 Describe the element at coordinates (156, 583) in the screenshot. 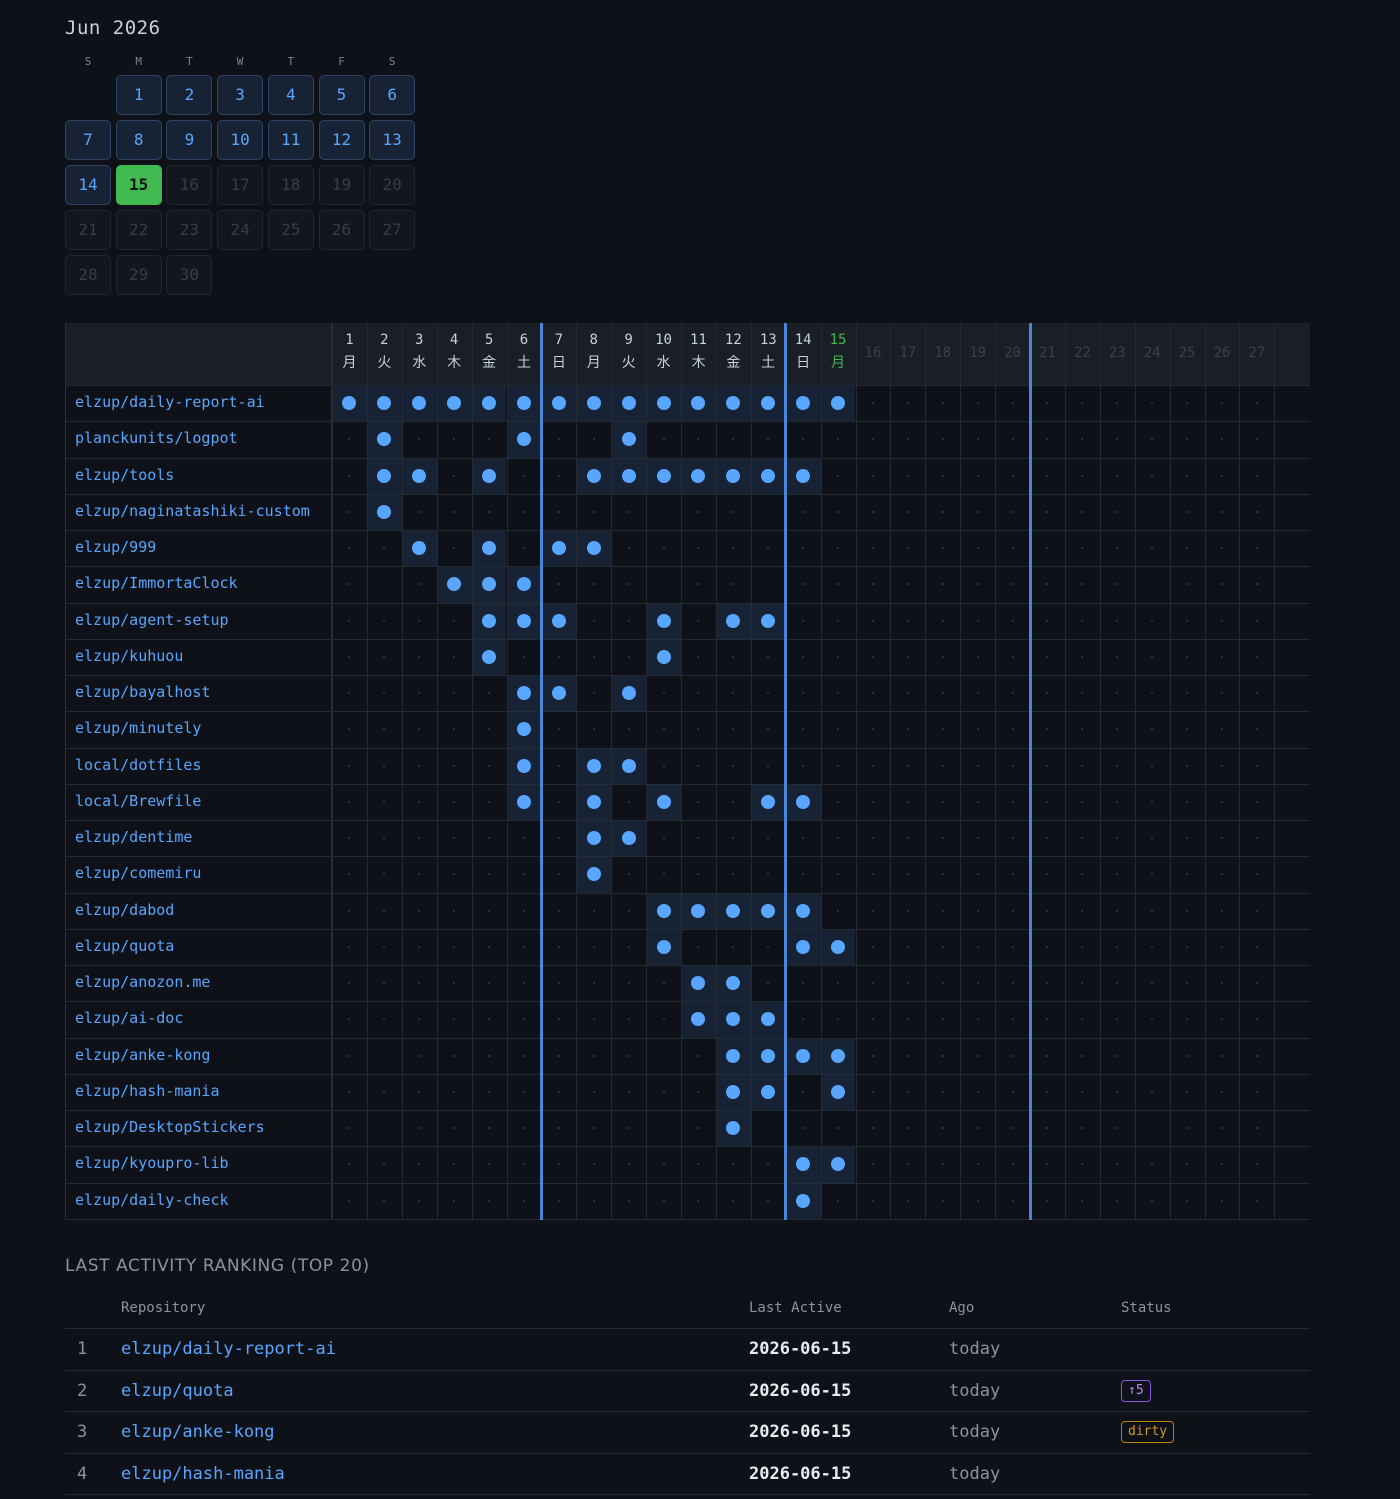

I see `repo-label: elzup/ImmortaClock` at that location.